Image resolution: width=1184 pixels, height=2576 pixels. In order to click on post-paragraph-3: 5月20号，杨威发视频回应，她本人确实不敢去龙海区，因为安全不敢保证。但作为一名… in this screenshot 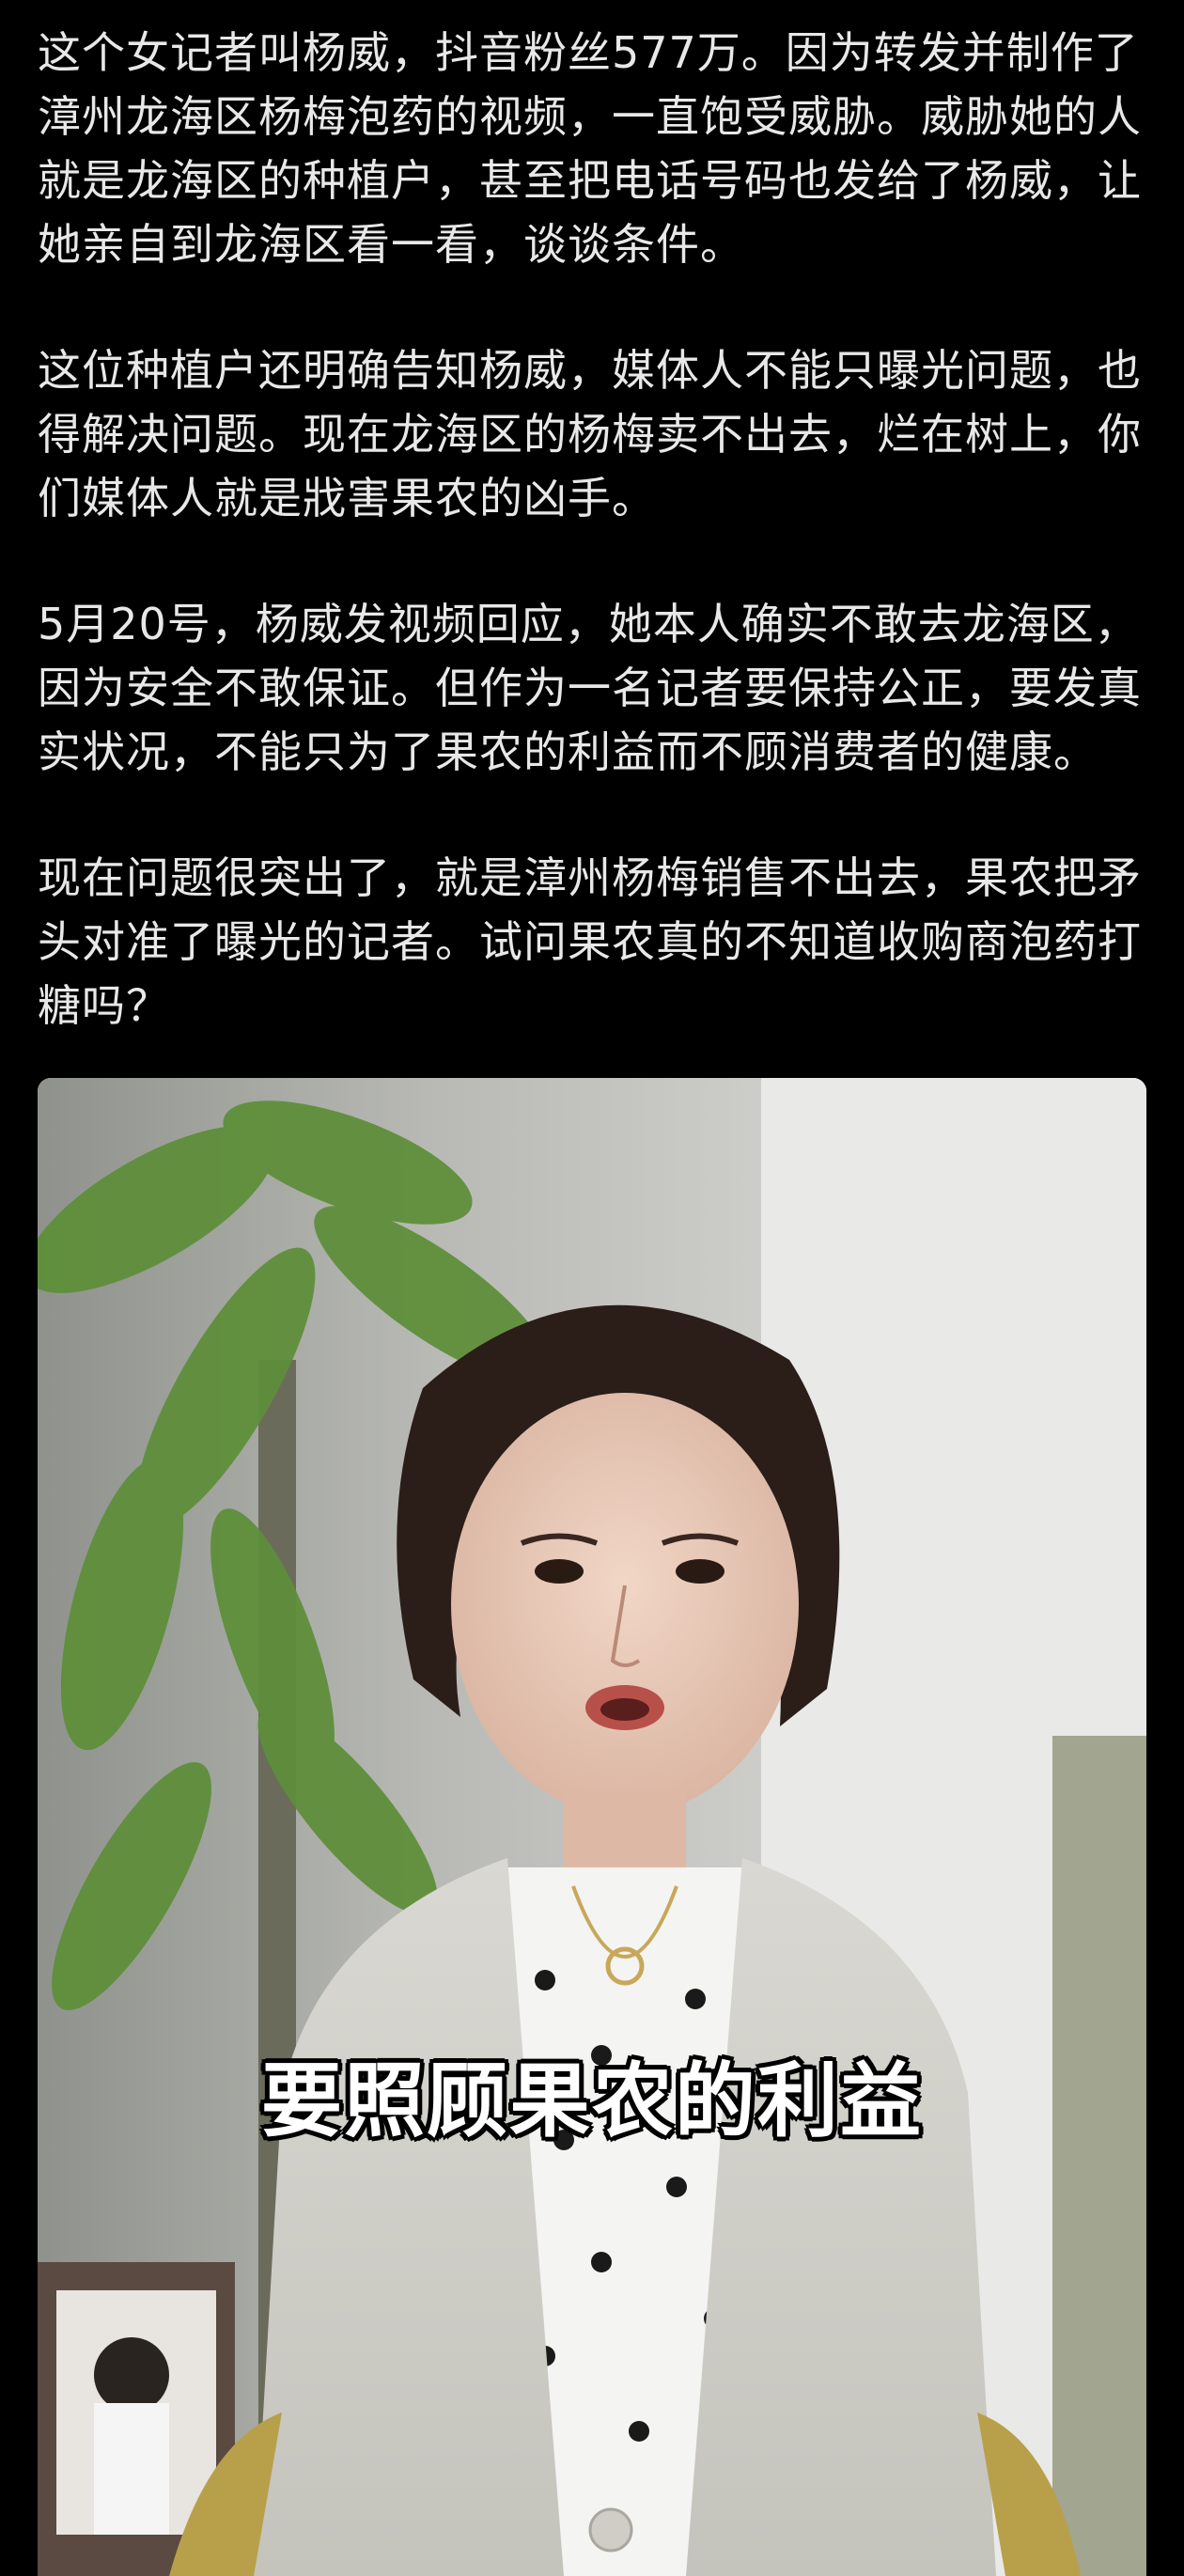, I will do `click(590, 688)`.